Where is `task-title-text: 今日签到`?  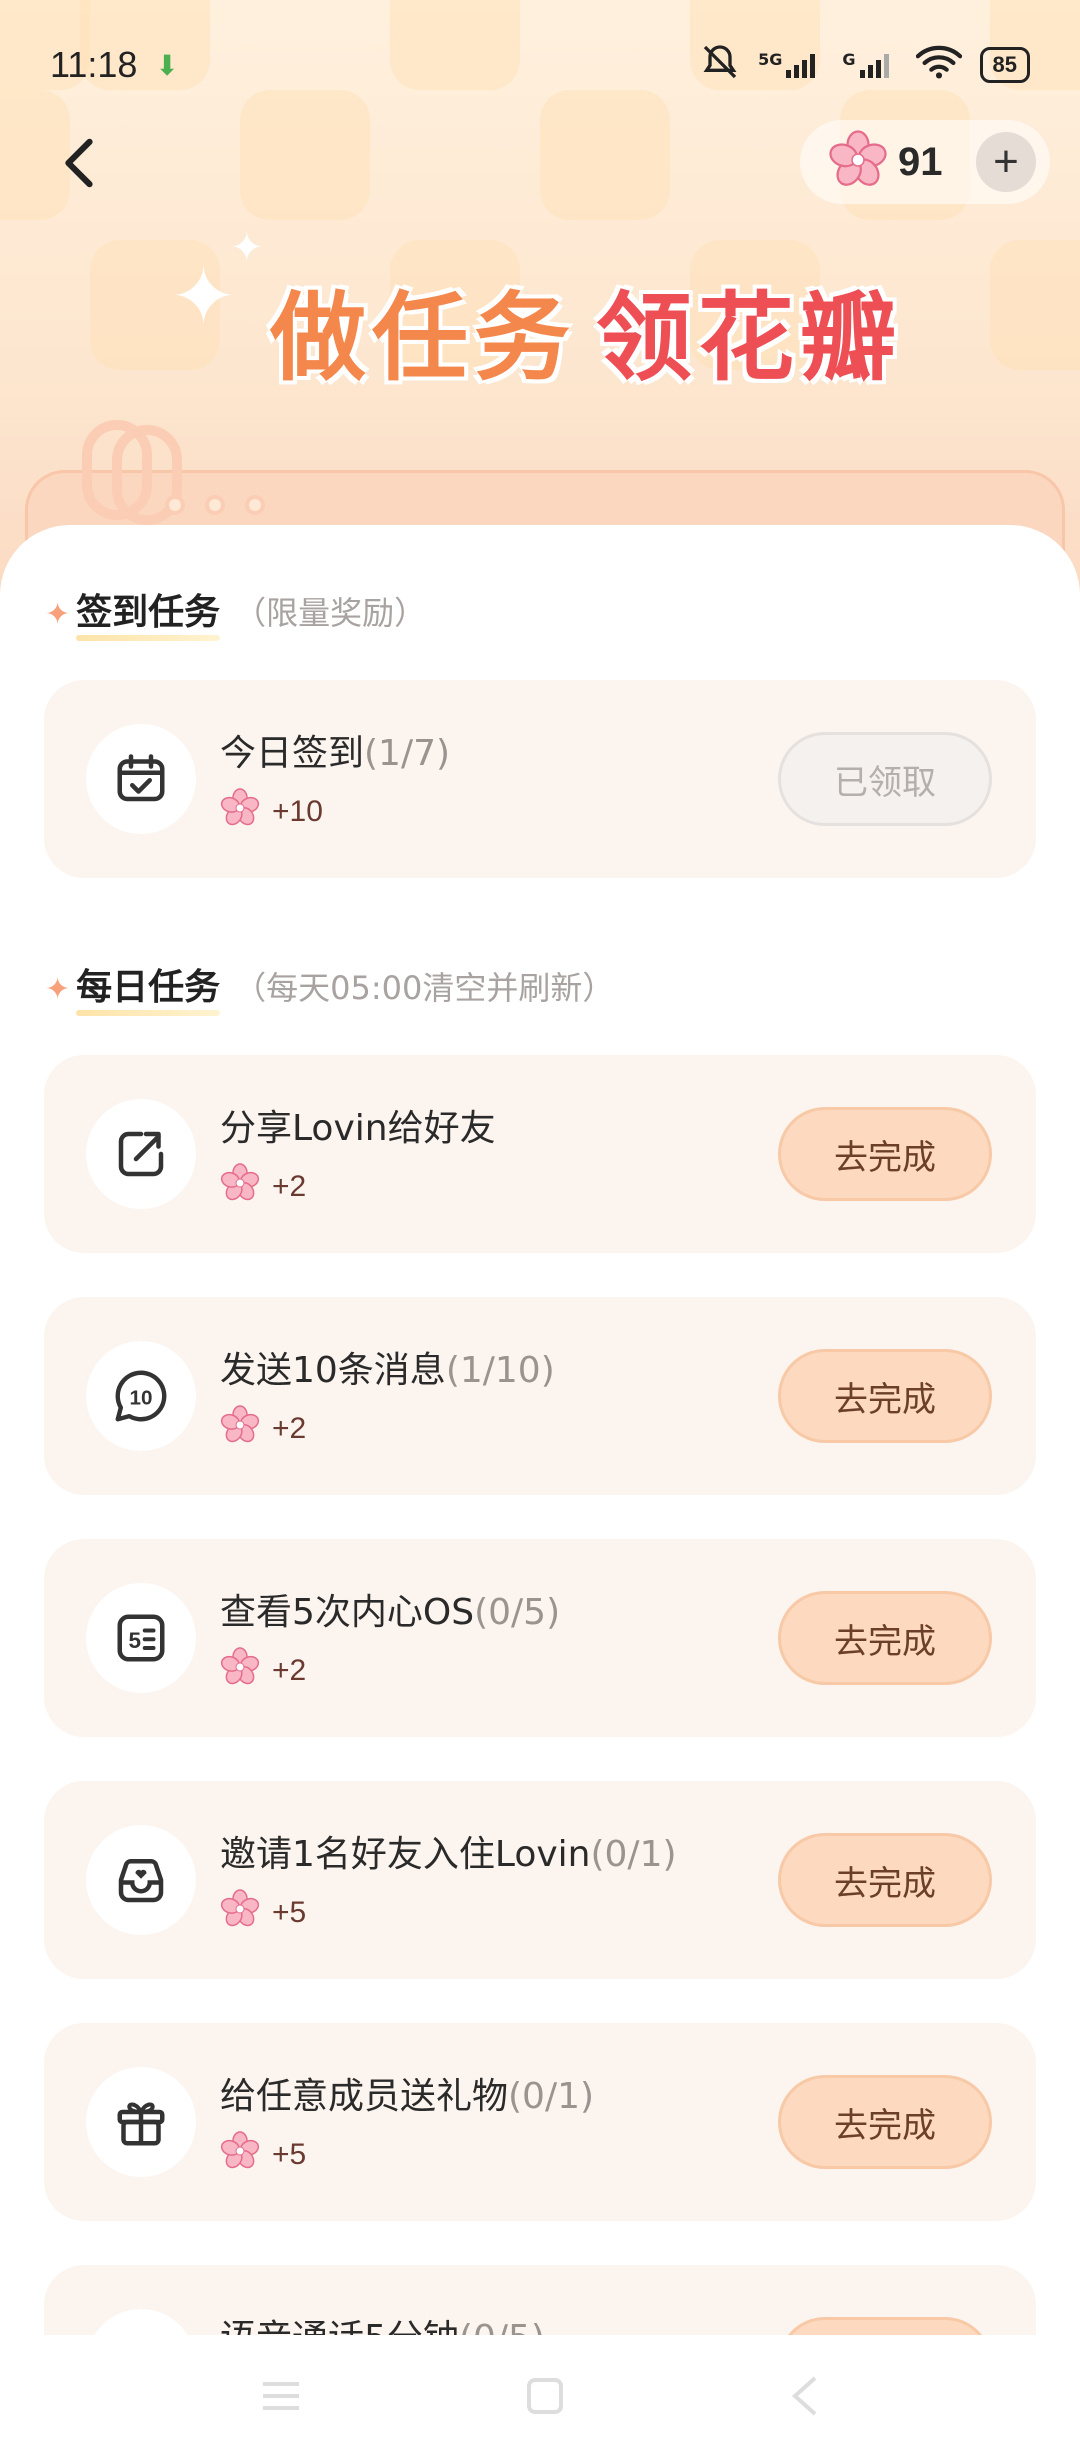
task-title-text: 今日签到 is located at coordinates (292, 753).